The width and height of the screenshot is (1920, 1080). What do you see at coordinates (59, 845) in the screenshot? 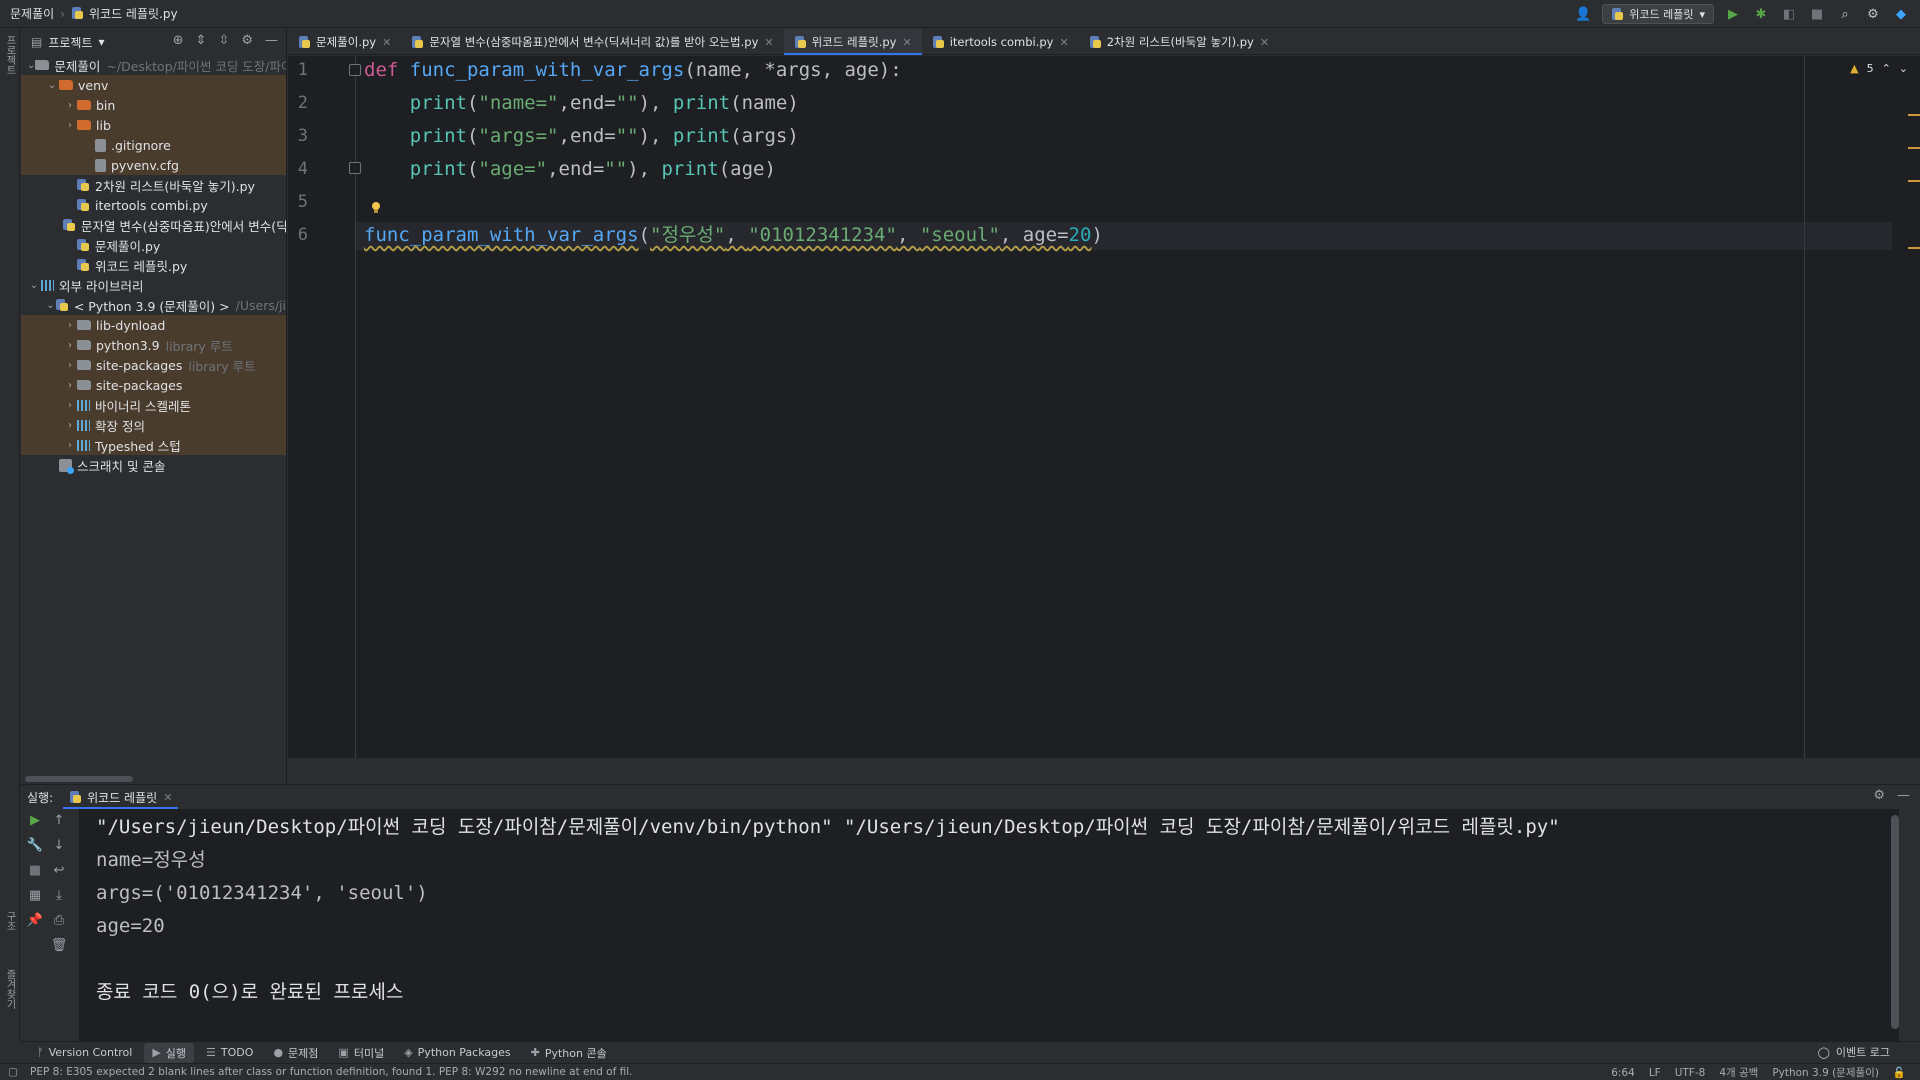
I see `arrow-down-icon: ↓` at bounding box center [59, 845].